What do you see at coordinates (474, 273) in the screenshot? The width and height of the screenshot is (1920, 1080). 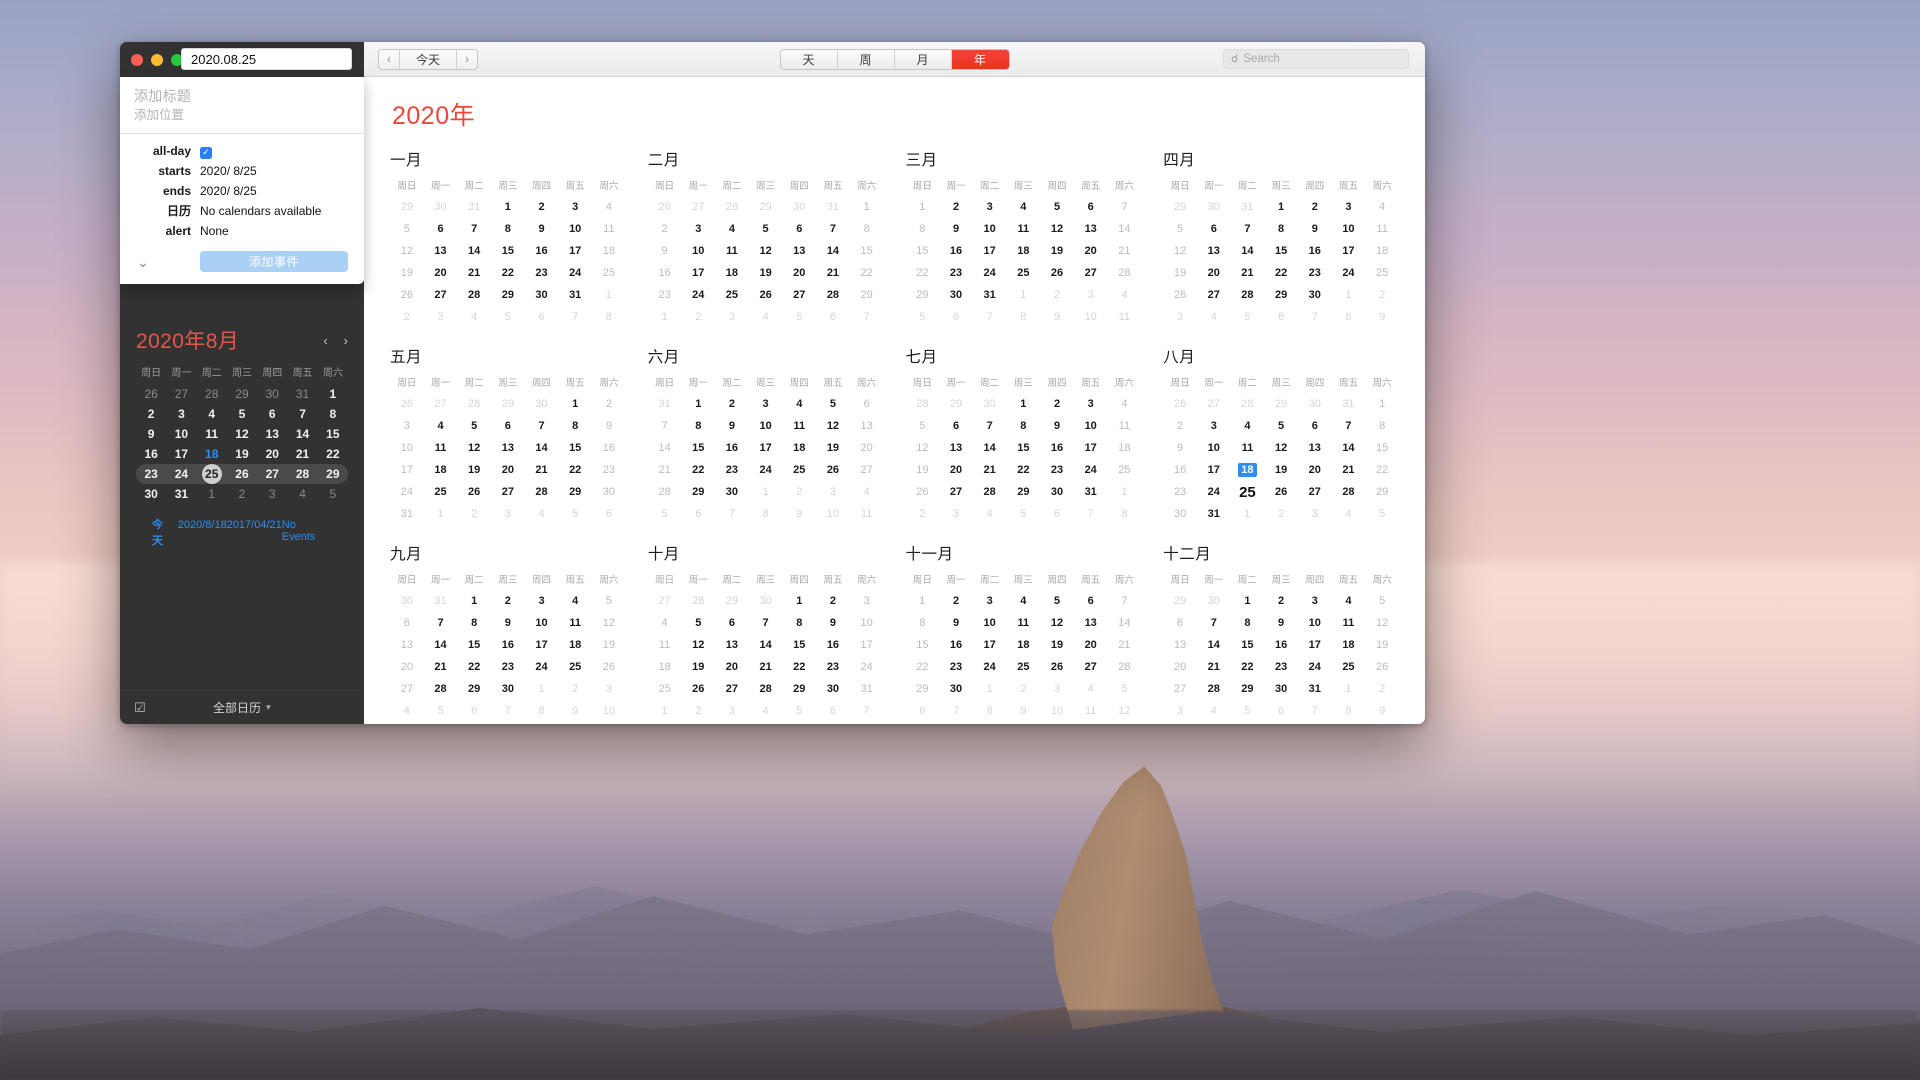 I see `day-cell: 21` at bounding box center [474, 273].